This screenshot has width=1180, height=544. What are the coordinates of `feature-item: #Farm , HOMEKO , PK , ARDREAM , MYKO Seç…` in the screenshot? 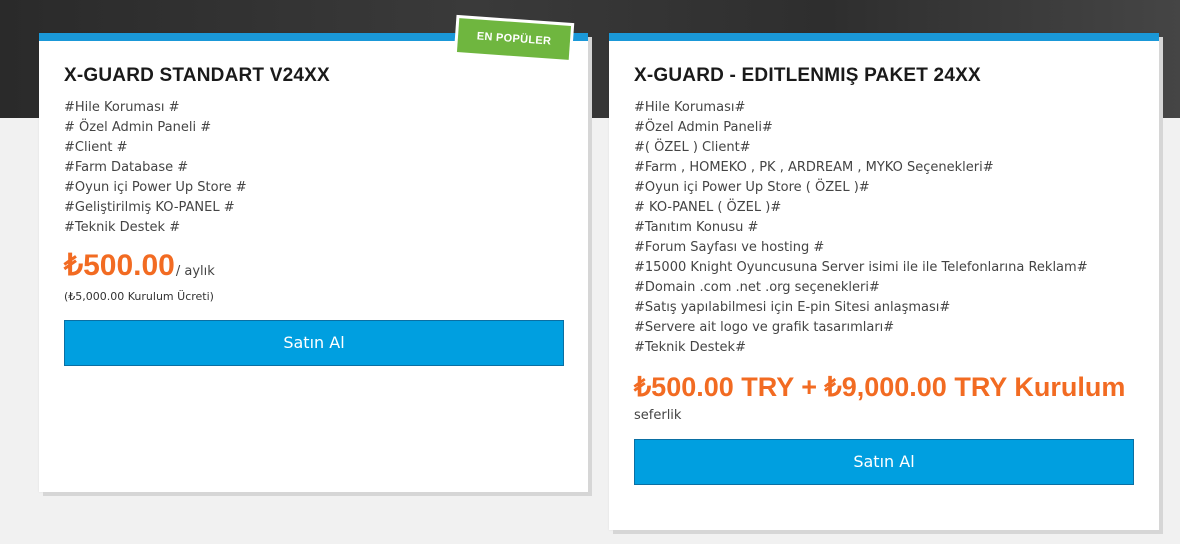 It's located at (814, 167).